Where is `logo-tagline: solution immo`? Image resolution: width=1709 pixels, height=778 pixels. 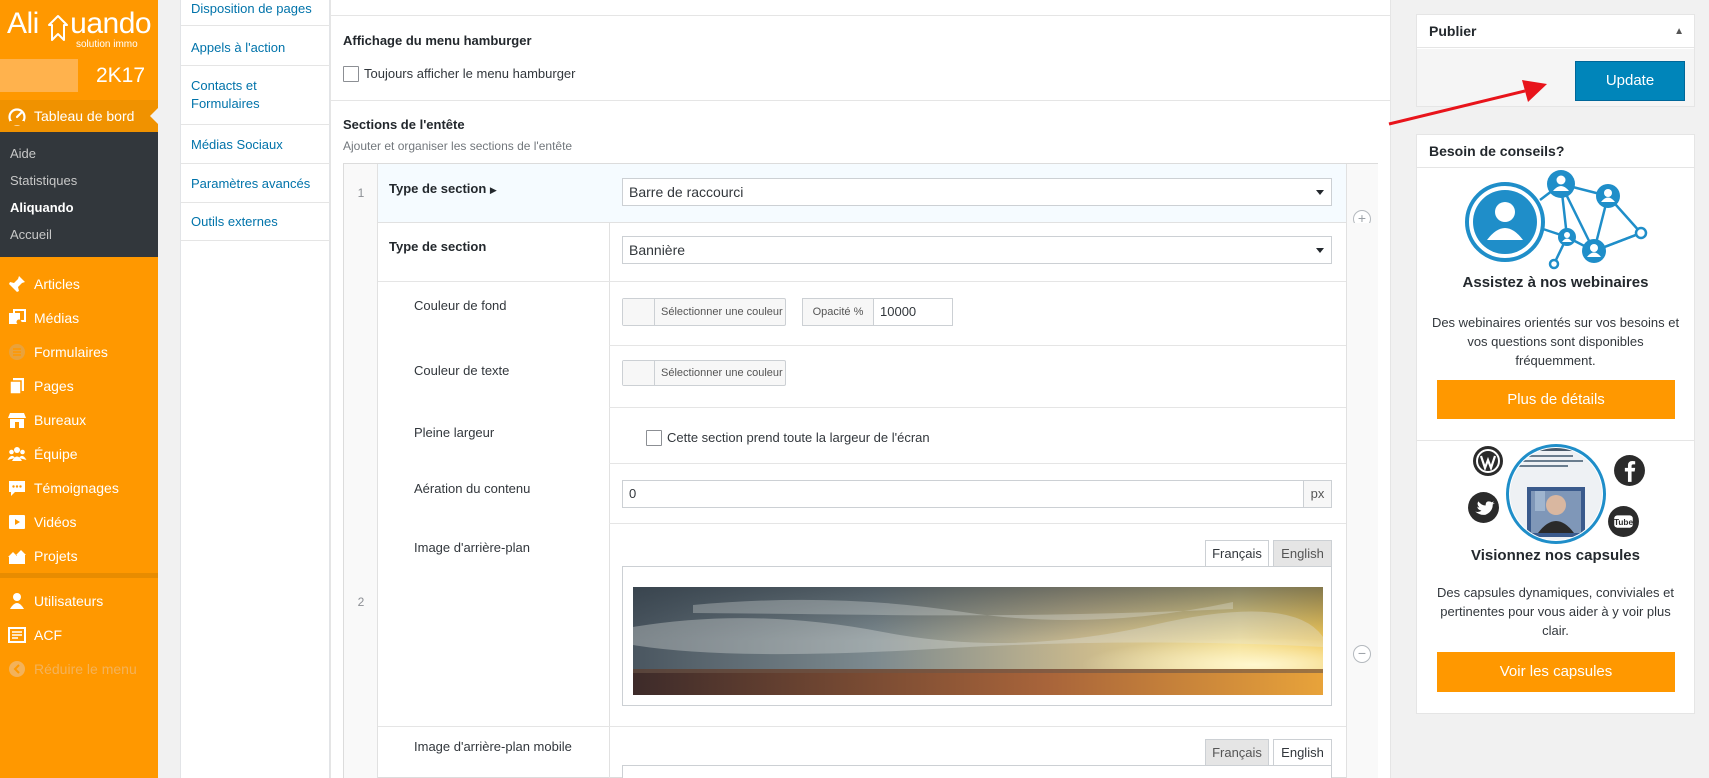
logo-tagline: solution immo is located at coordinates (107, 44).